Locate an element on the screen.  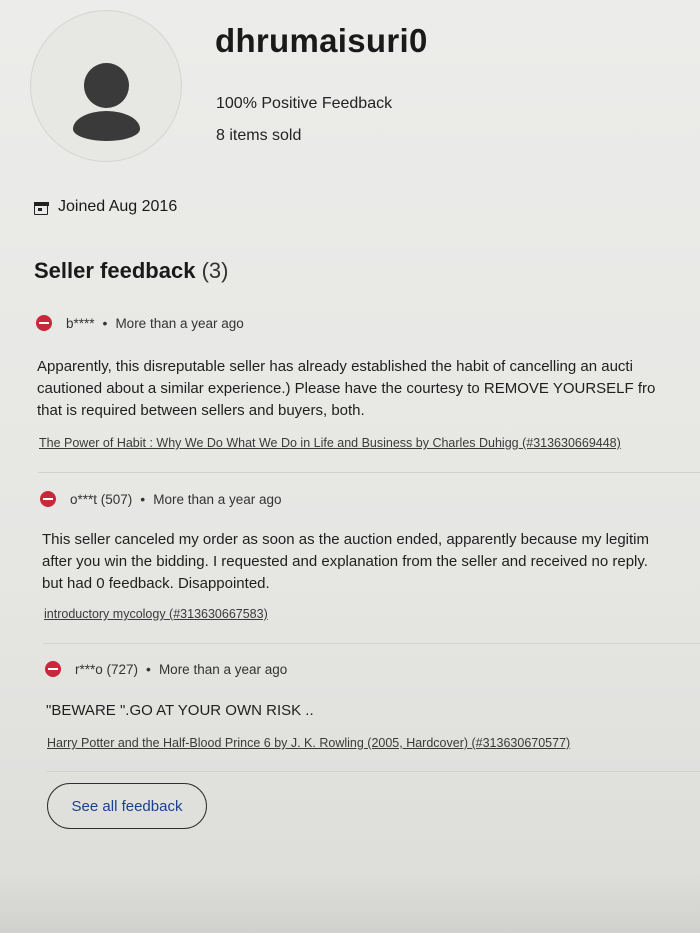
joined-label: Joined Aug 2016 is located at coordinates (118, 206).